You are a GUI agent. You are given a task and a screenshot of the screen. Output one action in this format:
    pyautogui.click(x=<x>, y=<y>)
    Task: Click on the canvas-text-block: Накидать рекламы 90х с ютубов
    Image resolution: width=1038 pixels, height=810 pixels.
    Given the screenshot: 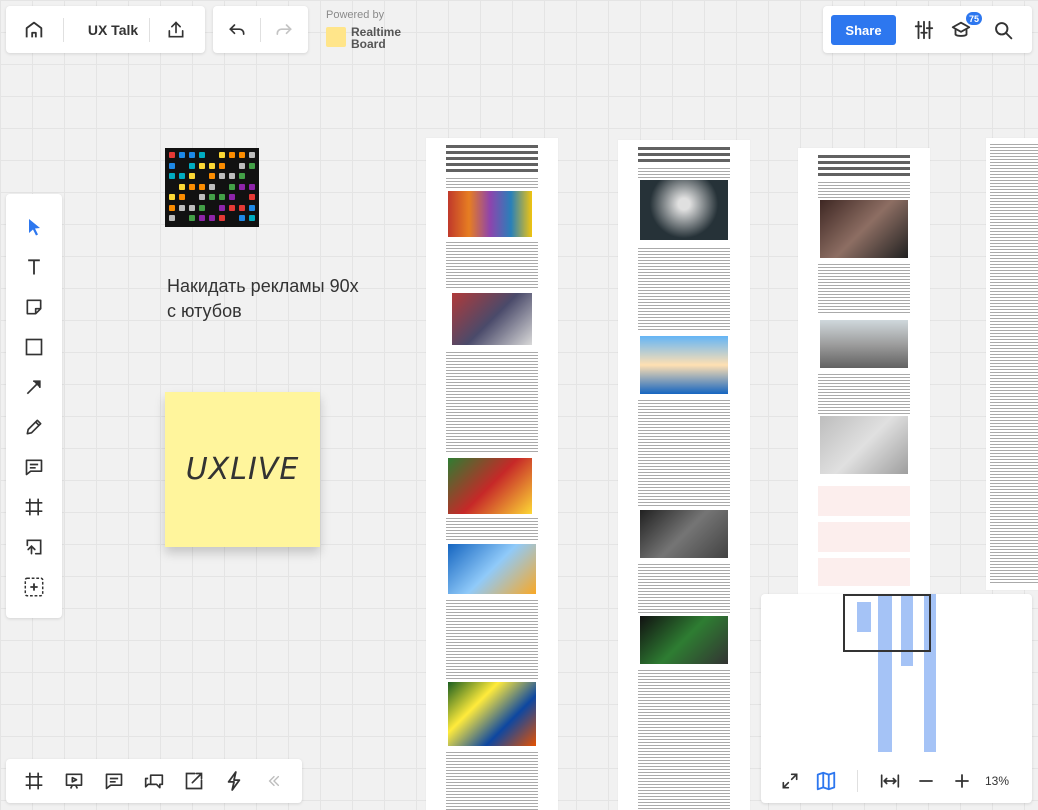 What is the action you would take?
    pyautogui.click(x=282, y=299)
    